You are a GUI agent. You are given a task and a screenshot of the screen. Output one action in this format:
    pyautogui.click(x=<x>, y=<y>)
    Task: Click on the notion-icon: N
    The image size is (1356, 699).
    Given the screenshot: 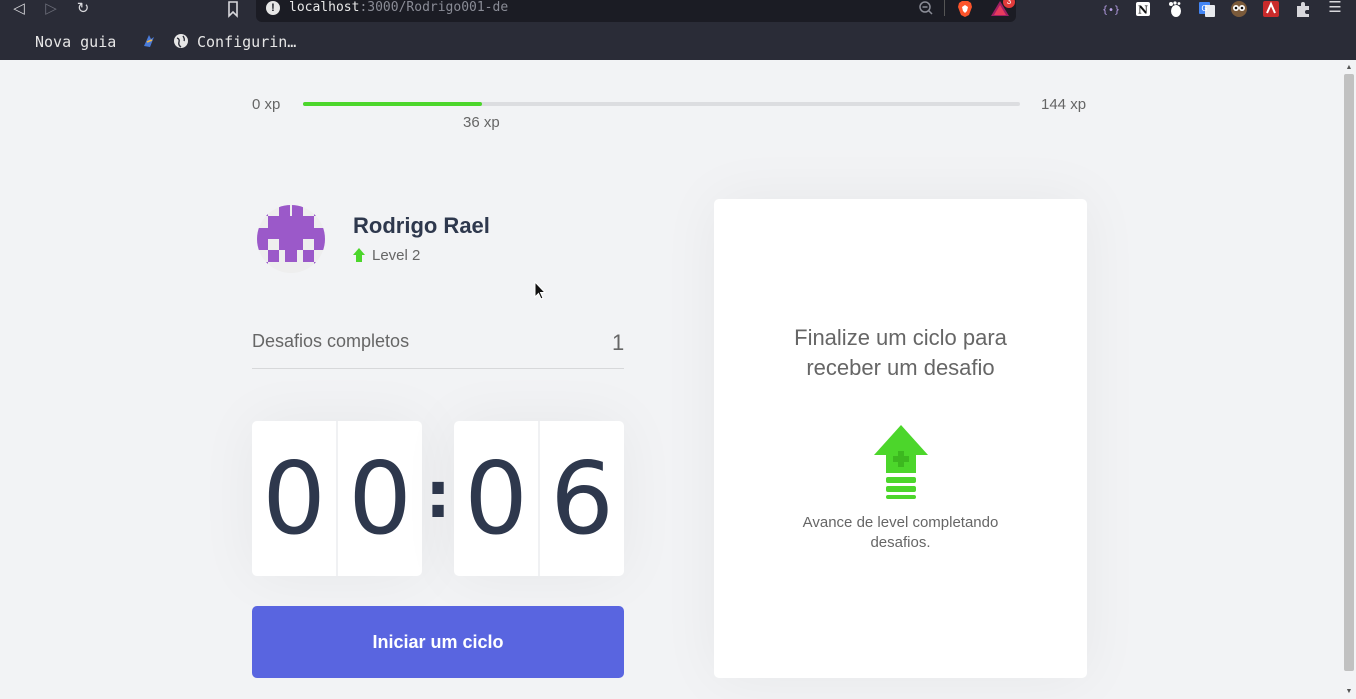 What is the action you would take?
    pyautogui.click(x=1143, y=9)
    